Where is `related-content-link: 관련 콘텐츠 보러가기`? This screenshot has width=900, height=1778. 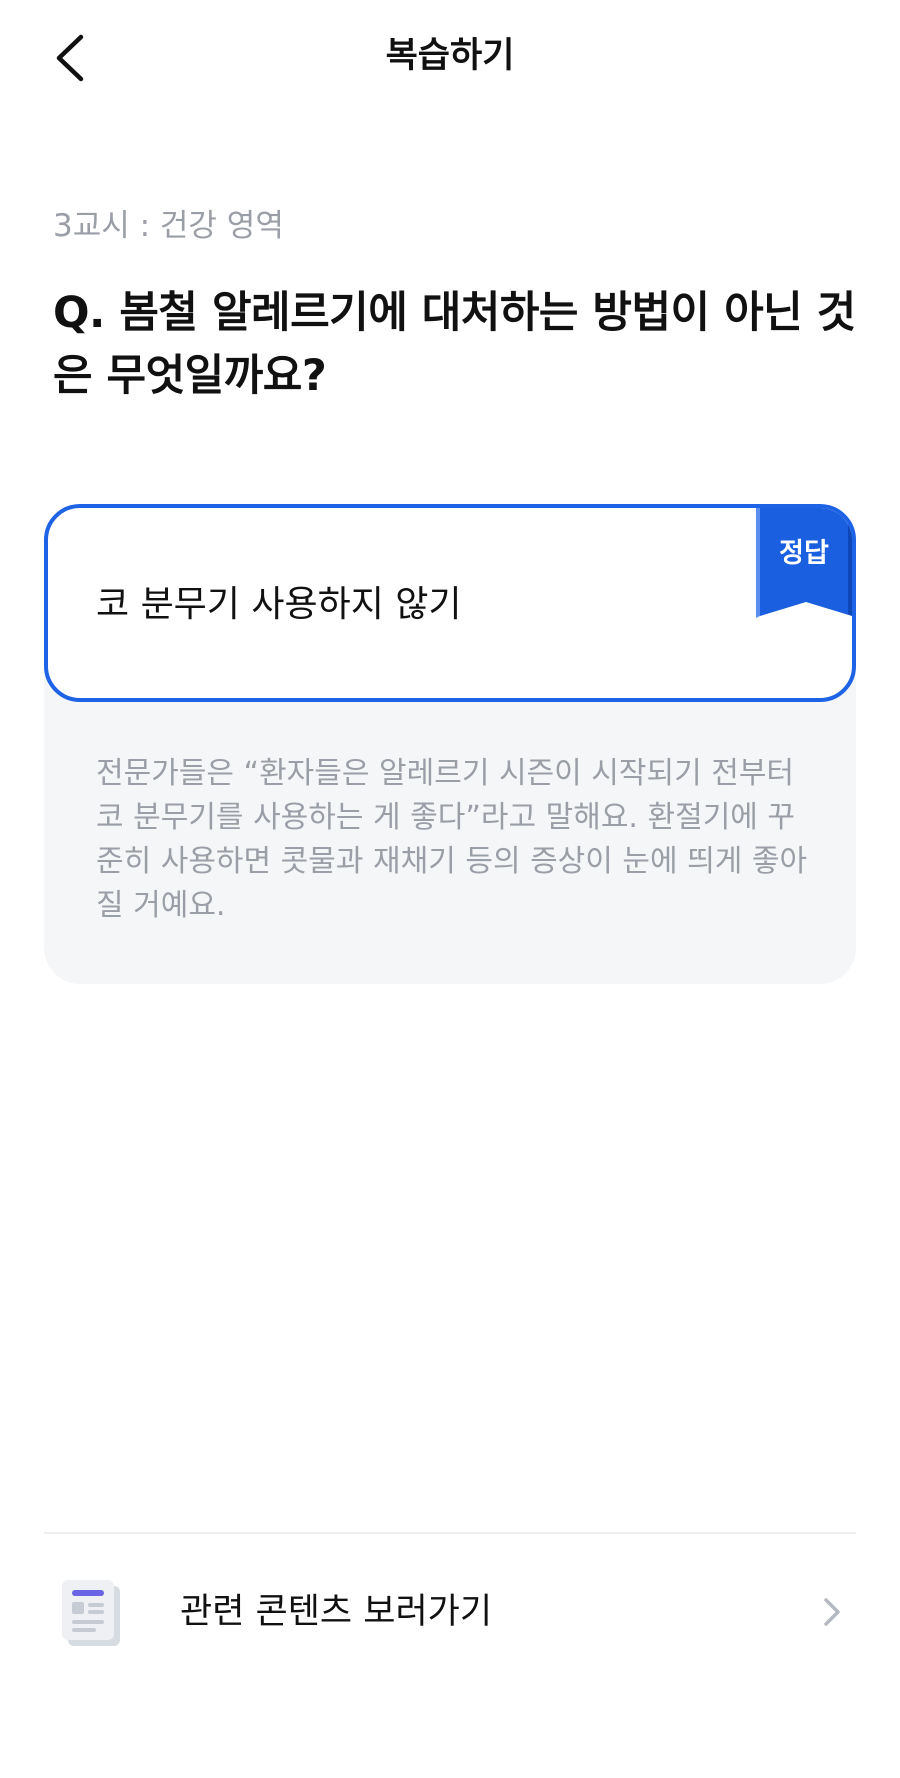
related-content-link: 관련 콘텐츠 보러가기 is located at coordinates (450, 1612).